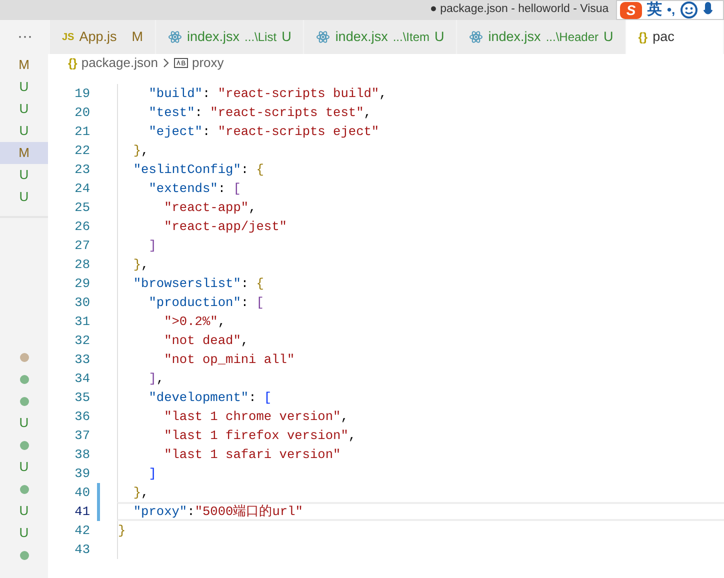  Describe the element at coordinates (82, 473) in the screenshot. I see `line-number: 39` at that location.